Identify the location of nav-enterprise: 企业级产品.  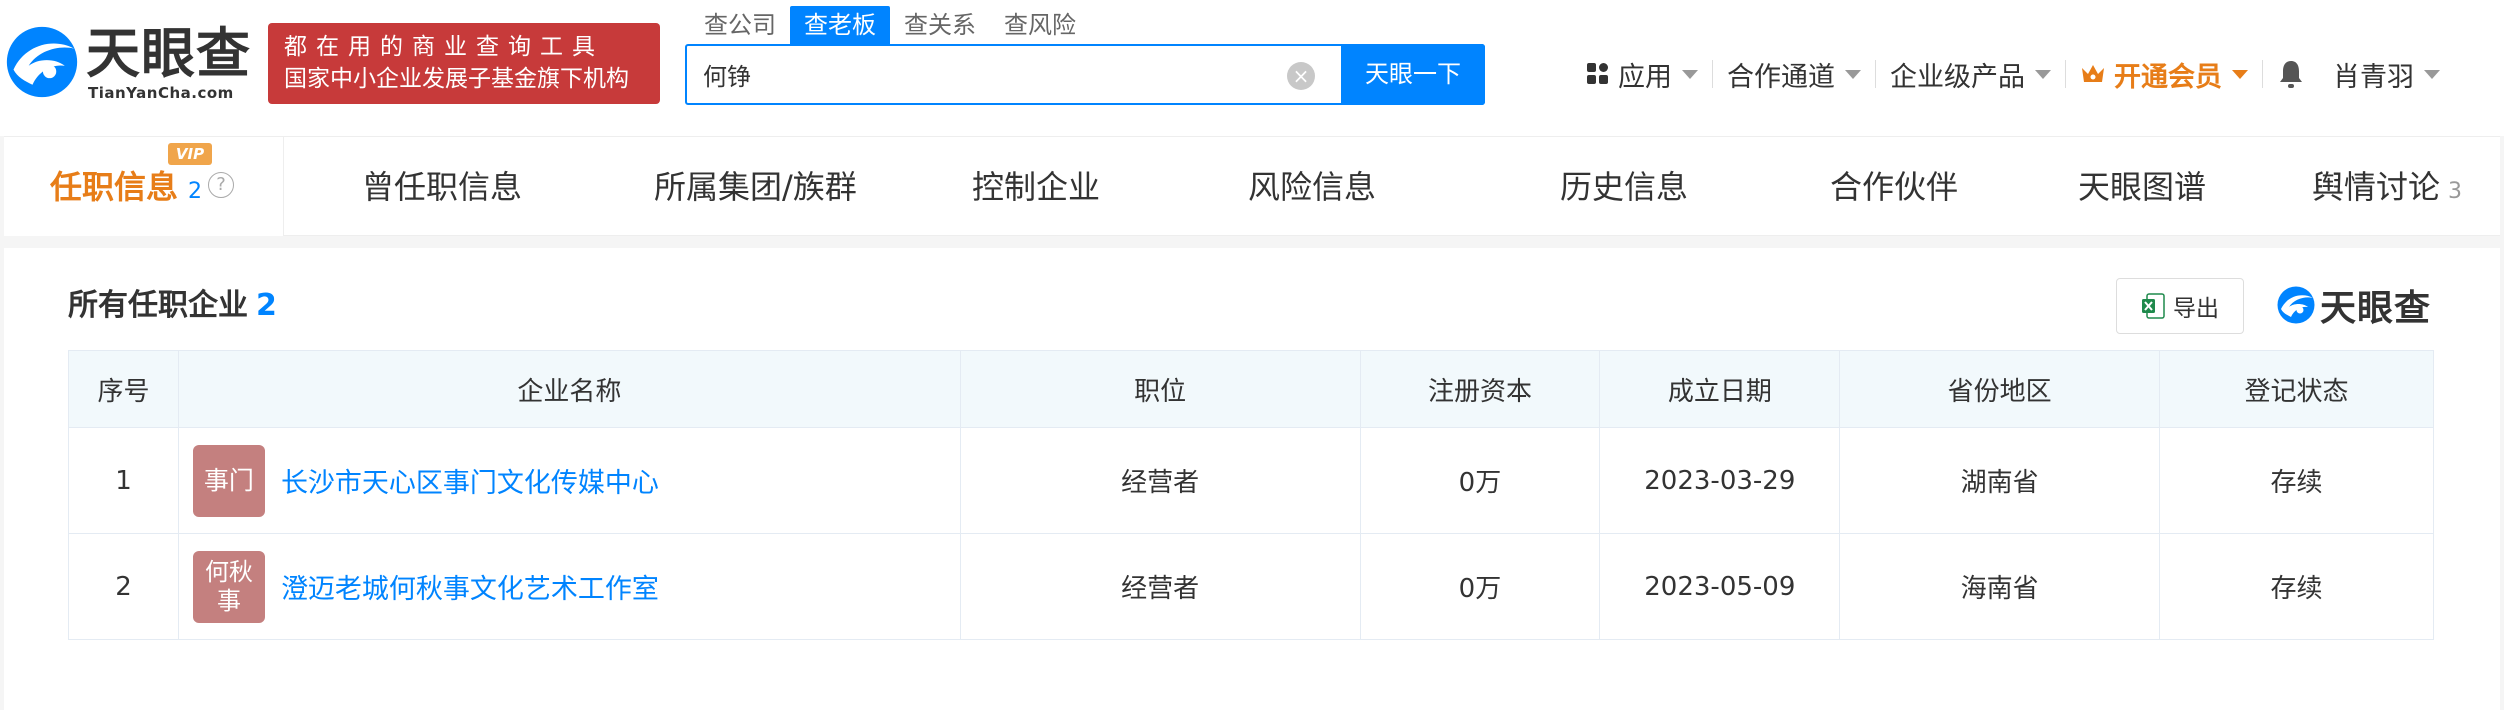
(1970, 74).